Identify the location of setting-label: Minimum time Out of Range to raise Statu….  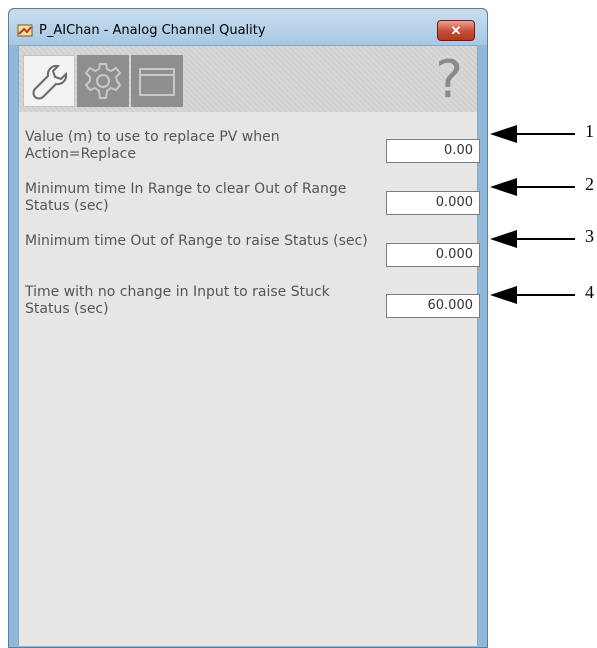
(196, 241).